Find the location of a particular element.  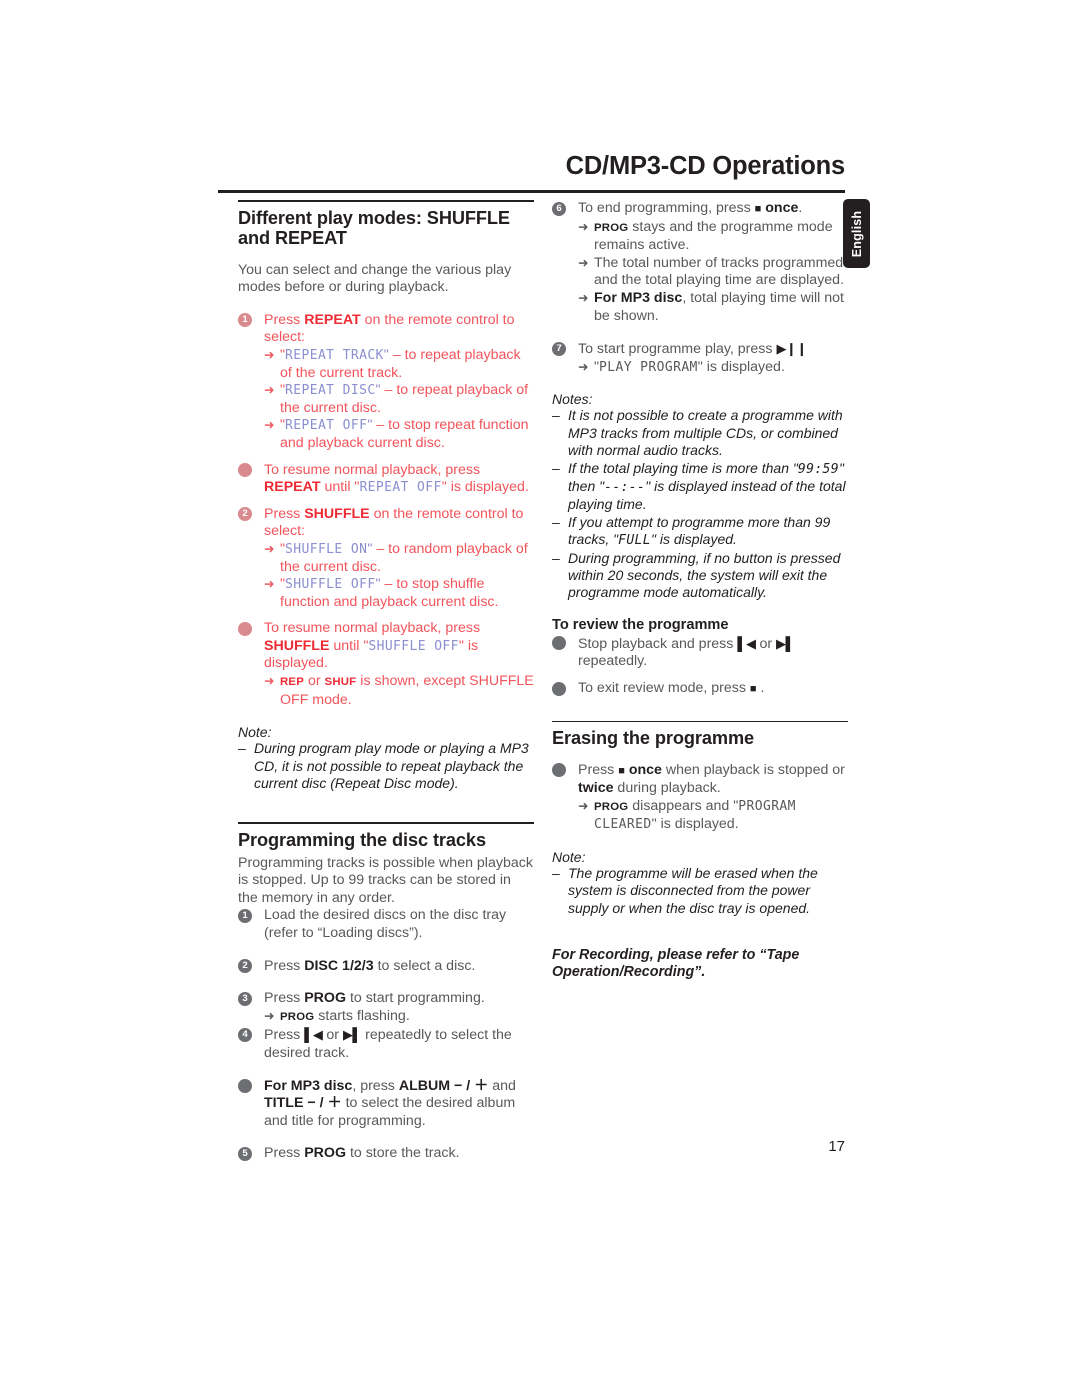

notes-label: Notes: is located at coordinates (572, 399).